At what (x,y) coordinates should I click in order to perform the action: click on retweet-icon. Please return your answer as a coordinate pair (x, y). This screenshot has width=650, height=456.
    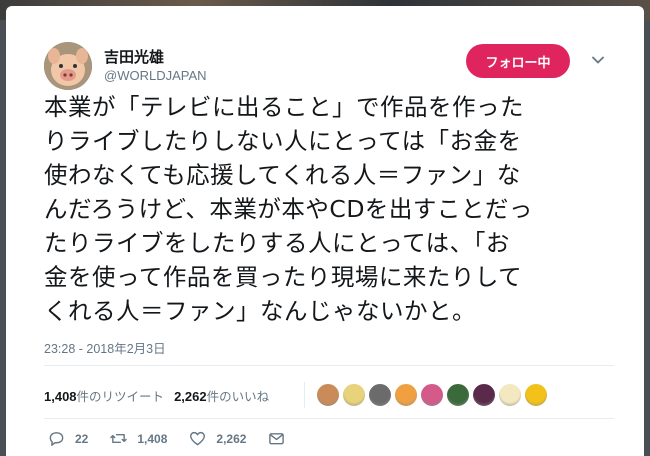
    Looking at the image, I should click on (119, 438).